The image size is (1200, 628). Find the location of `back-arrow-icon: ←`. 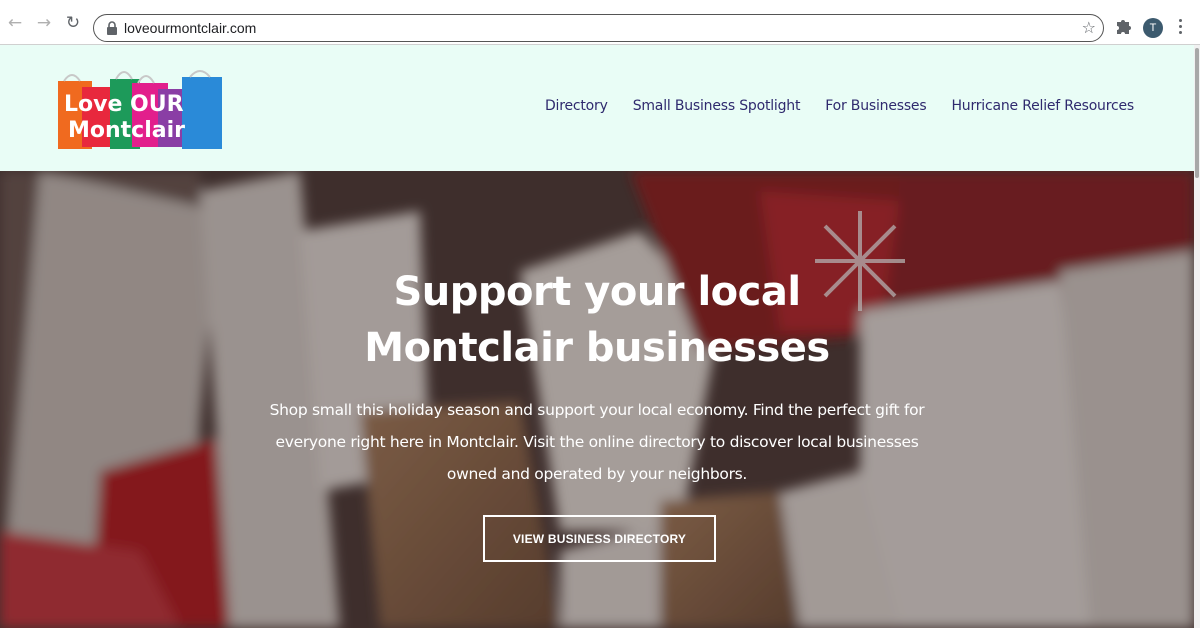

back-arrow-icon: ← is located at coordinates (15, 23).